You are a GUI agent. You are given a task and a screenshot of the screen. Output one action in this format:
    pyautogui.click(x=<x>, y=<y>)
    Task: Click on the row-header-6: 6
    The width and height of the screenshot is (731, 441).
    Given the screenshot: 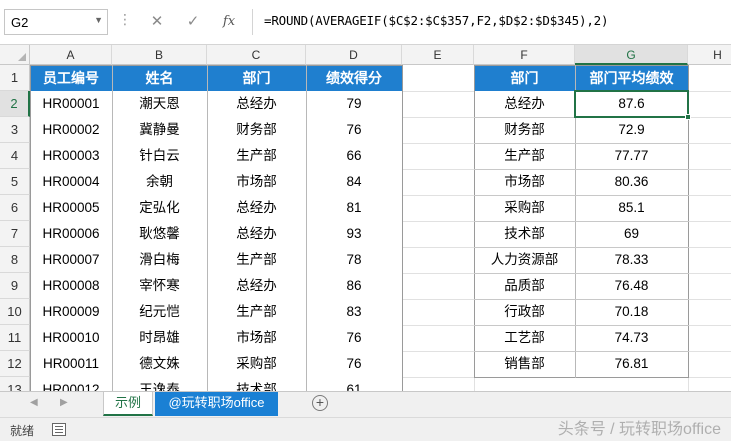 What is the action you would take?
    pyautogui.click(x=15, y=208)
    